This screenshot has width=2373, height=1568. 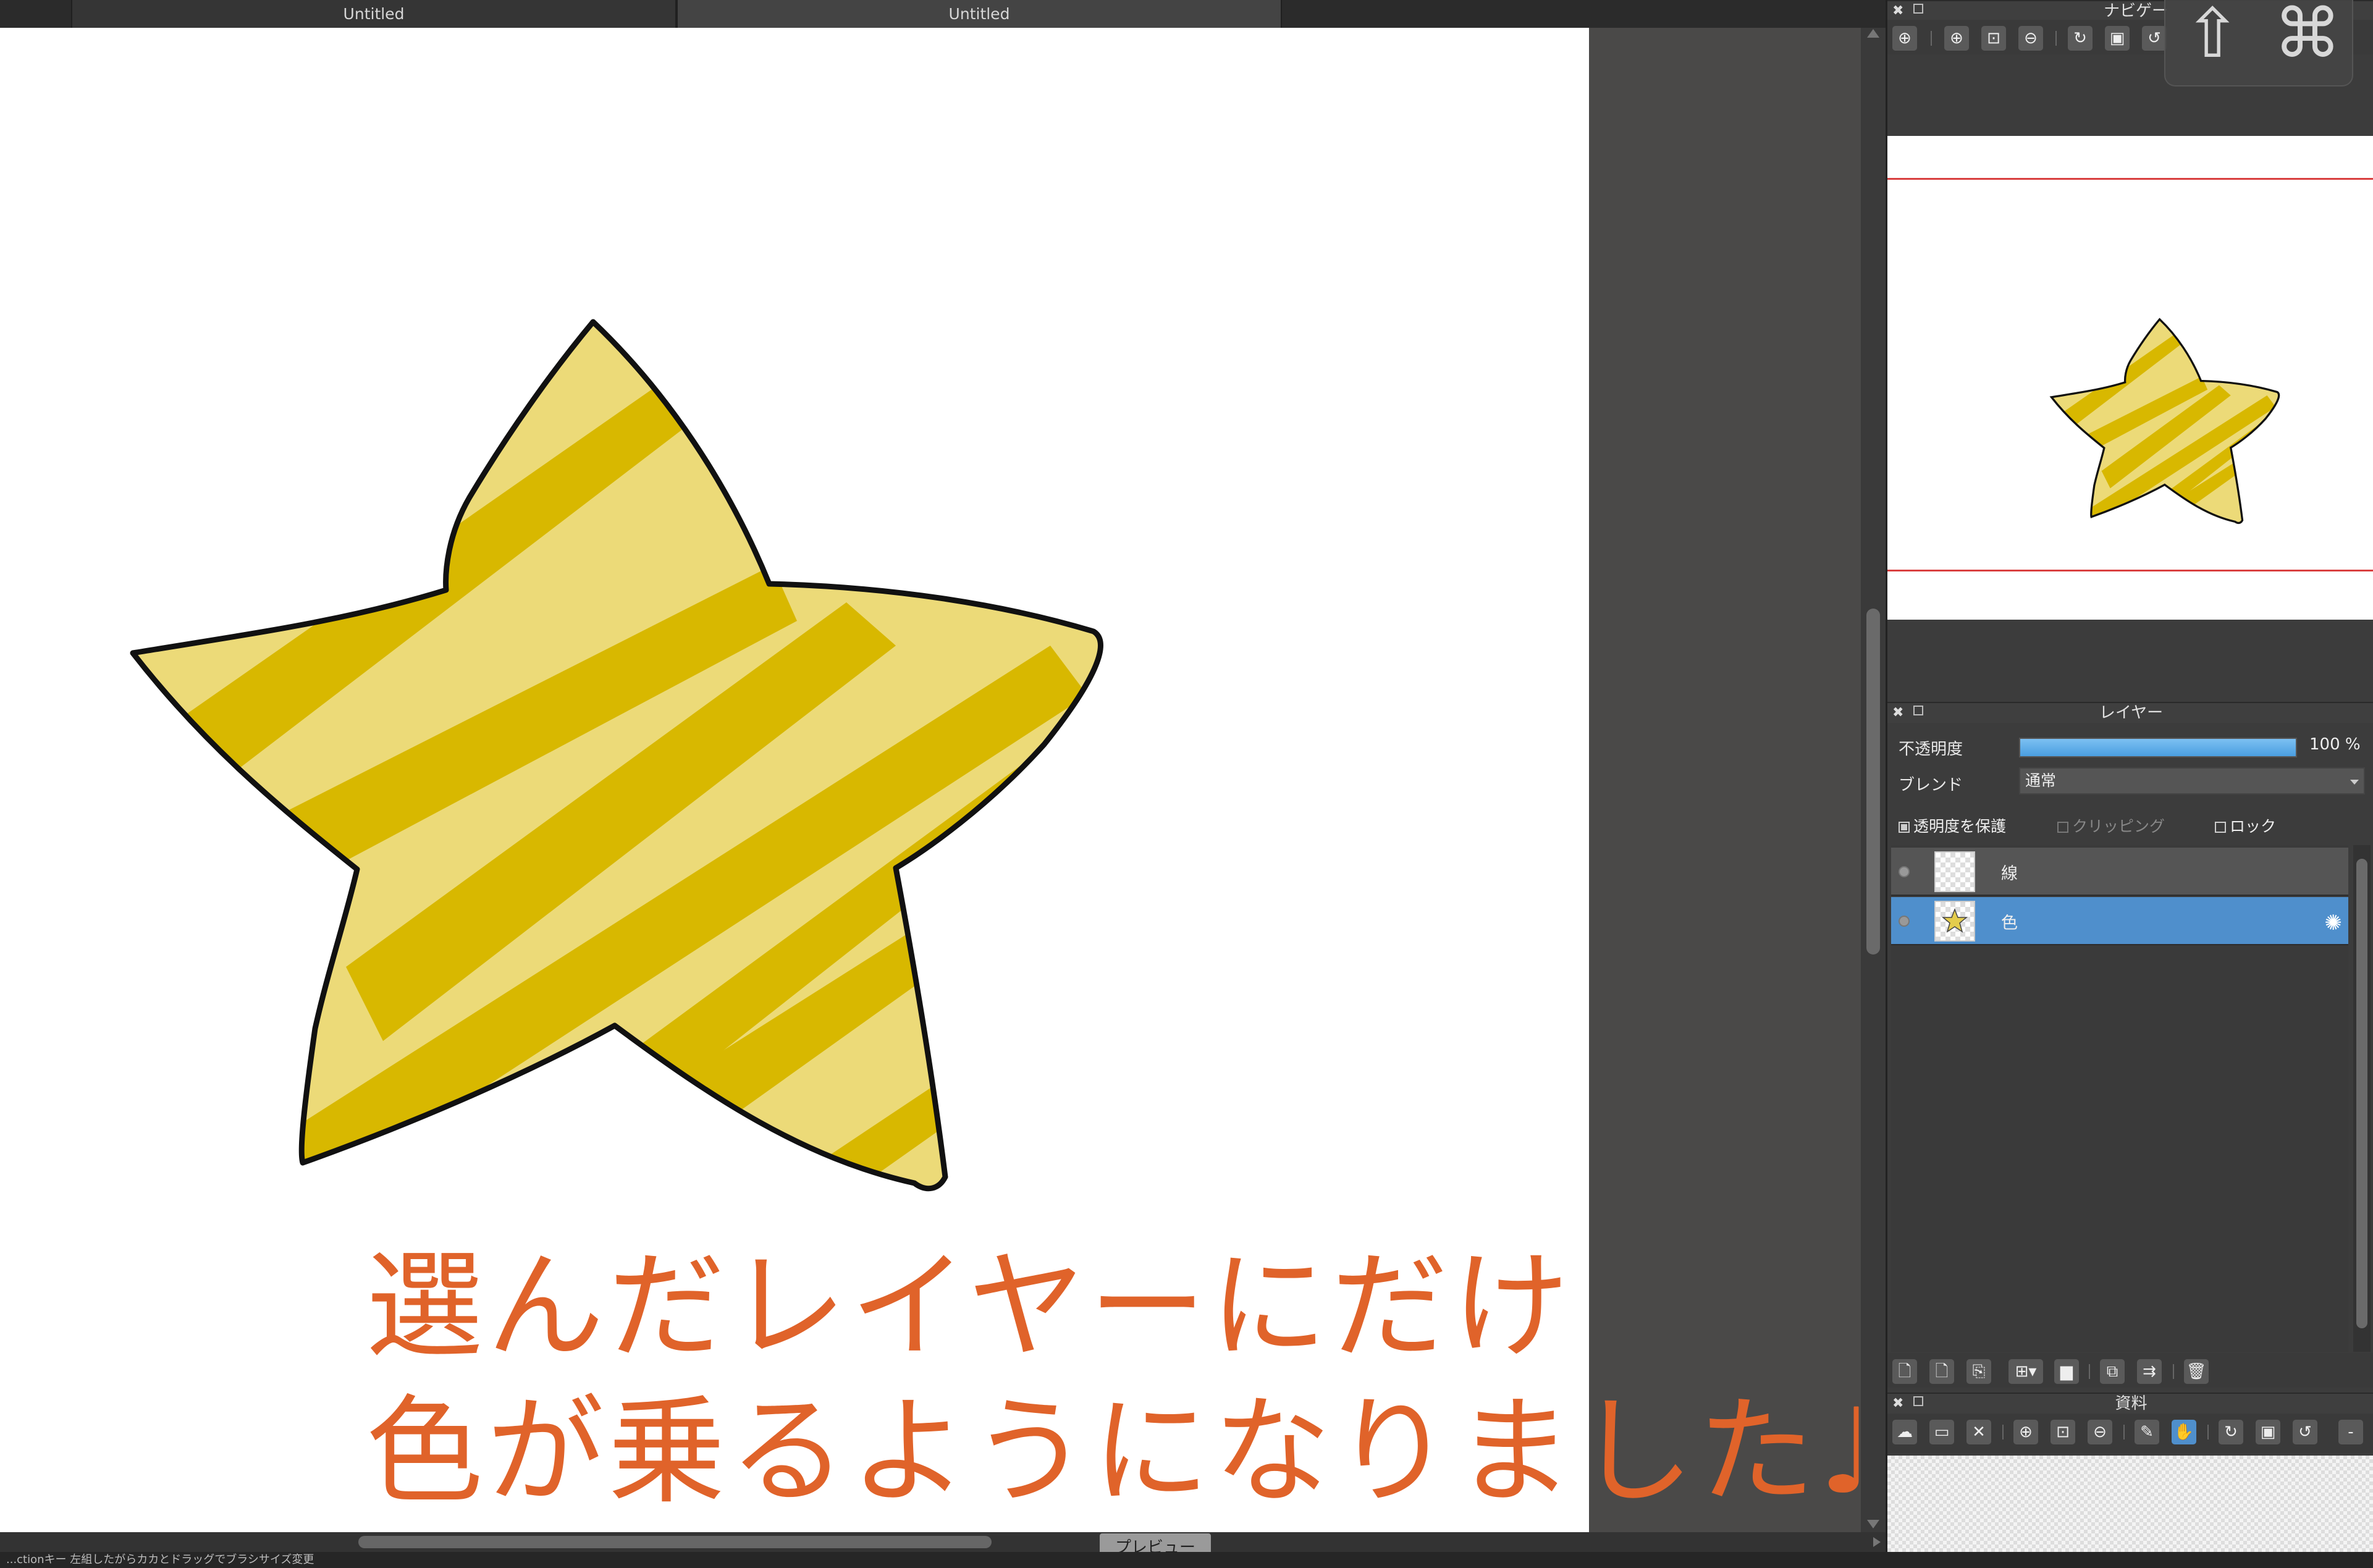 I want to click on opacity-label: 不透明度, so click(x=1931, y=749).